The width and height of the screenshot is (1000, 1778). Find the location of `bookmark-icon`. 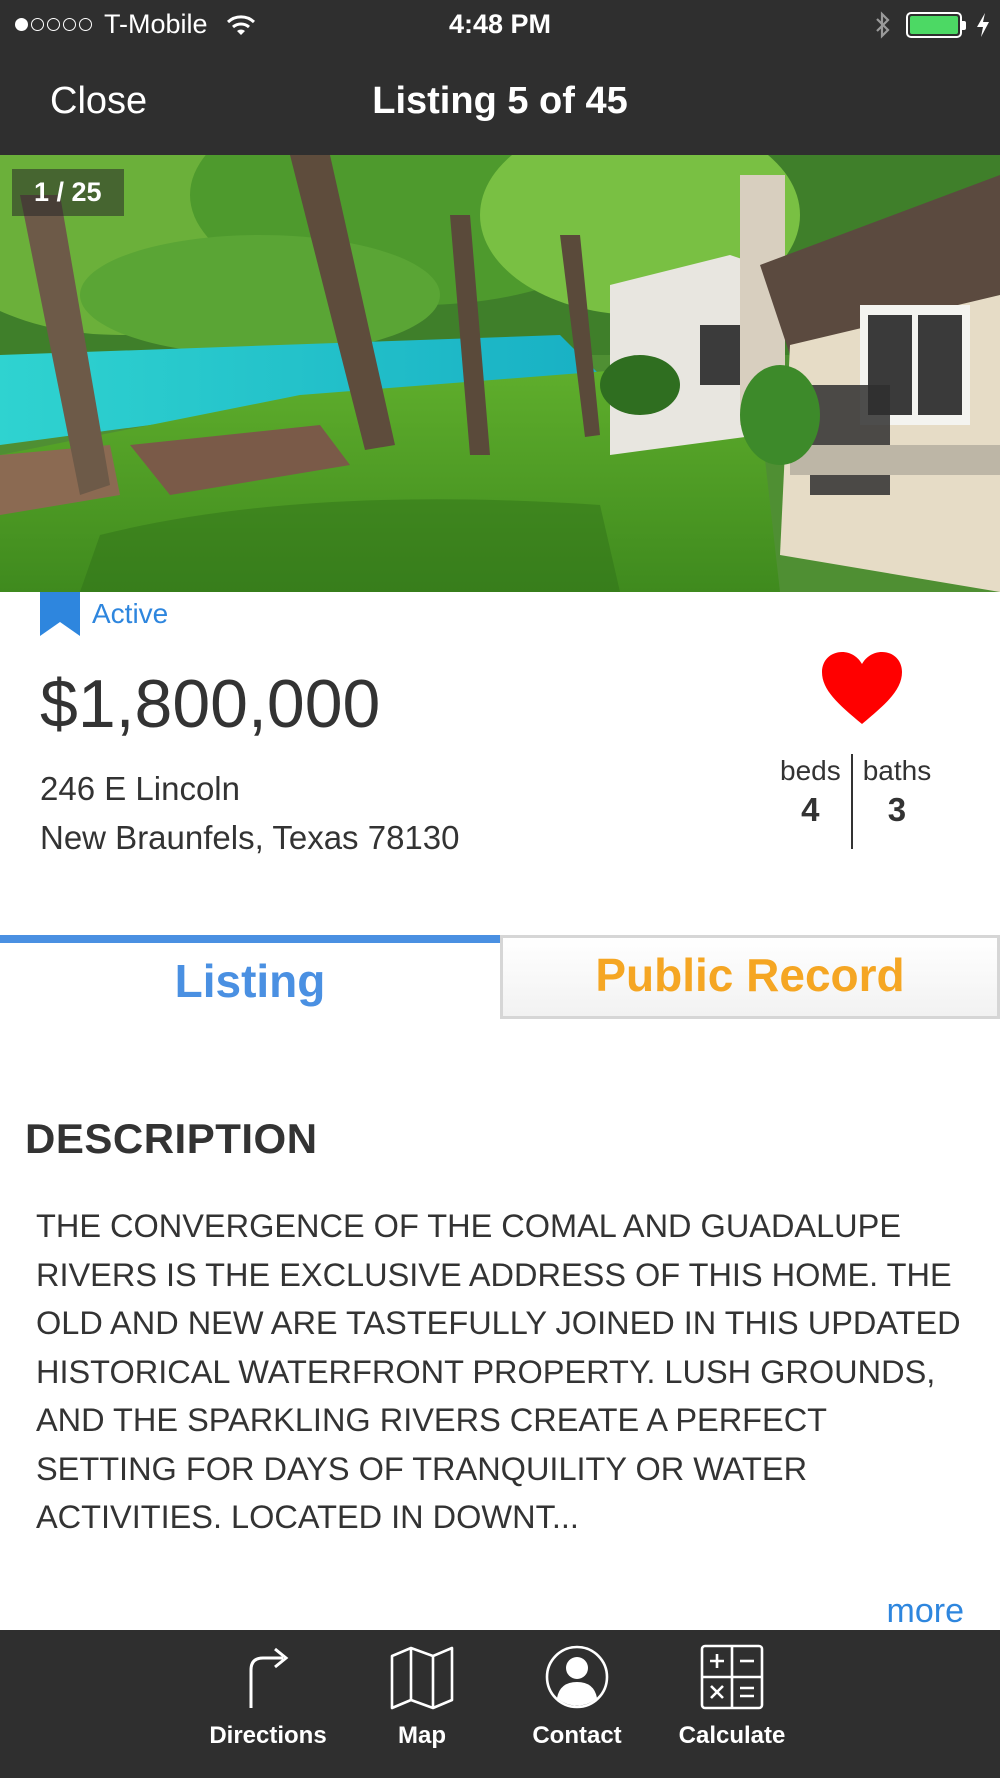

bookmark-icon is located at coordinates (60, 614).